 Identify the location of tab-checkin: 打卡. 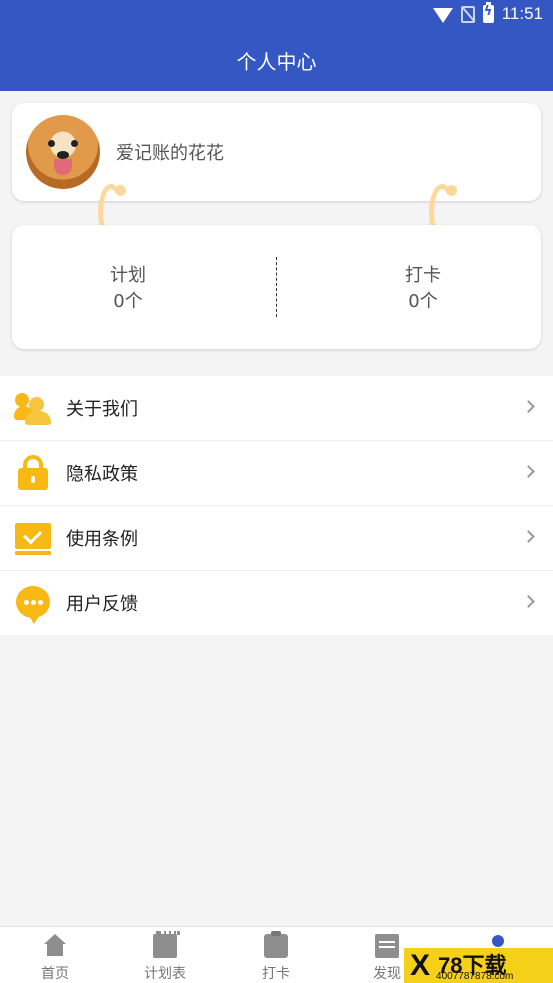
(276, 955).